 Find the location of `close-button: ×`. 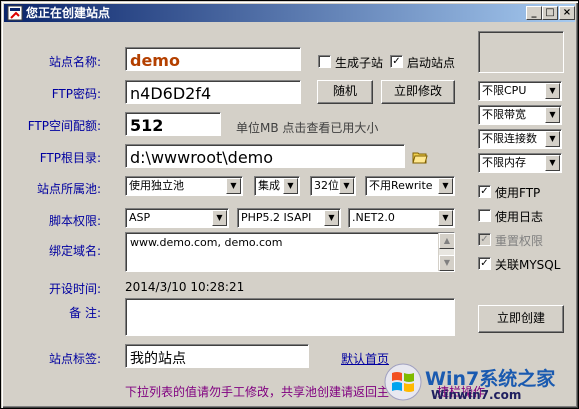

close-button: × is located at coordinates (567, 13).